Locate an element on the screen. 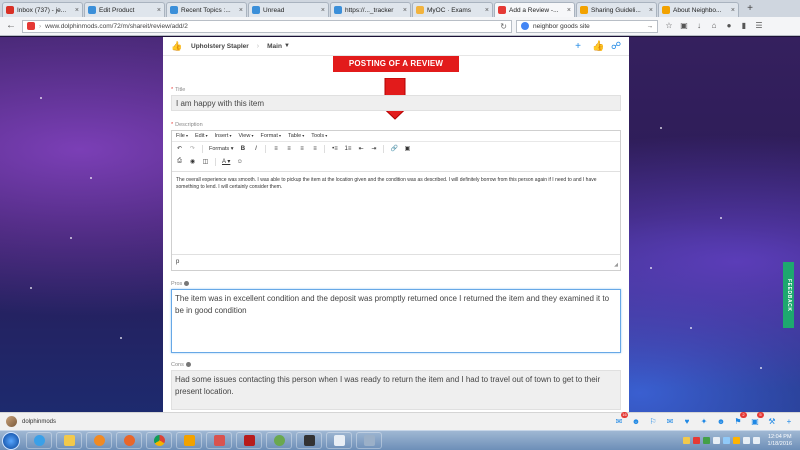 This screenshot has height=450, width=800. menu-icon: ☰ is located at coordinates (759, 26).